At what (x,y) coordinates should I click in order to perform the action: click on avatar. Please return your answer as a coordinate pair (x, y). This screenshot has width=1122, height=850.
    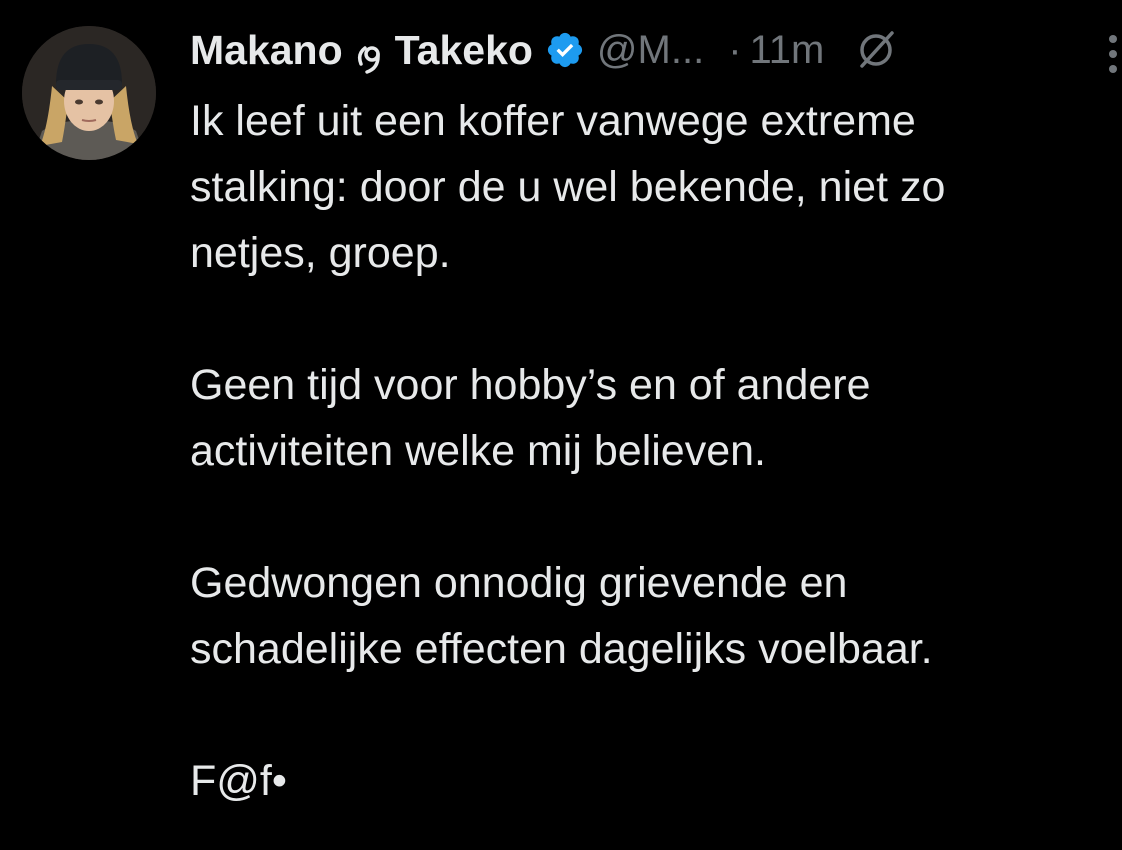
    Looking at the image, I should click on (89, 93).